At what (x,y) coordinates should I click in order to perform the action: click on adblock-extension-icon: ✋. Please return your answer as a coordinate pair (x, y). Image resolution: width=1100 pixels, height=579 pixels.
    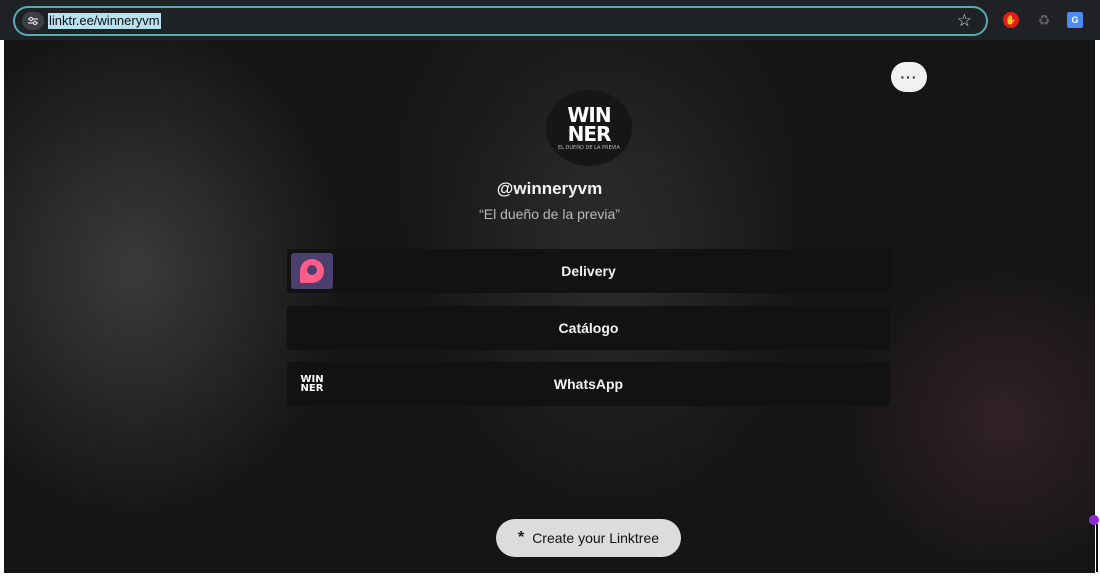
    Looking at the image, I should click on (1011, 20).